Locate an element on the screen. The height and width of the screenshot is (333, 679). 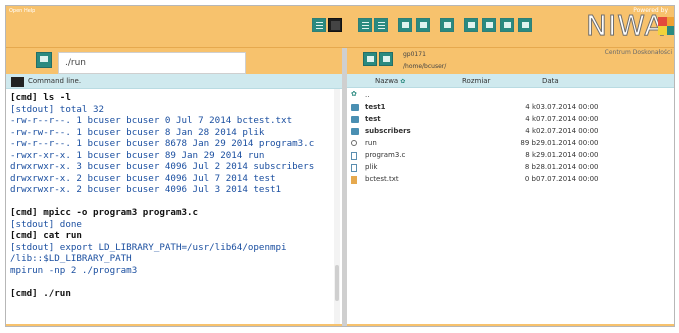
file-name: test1 is located at coordinates (375, 107).